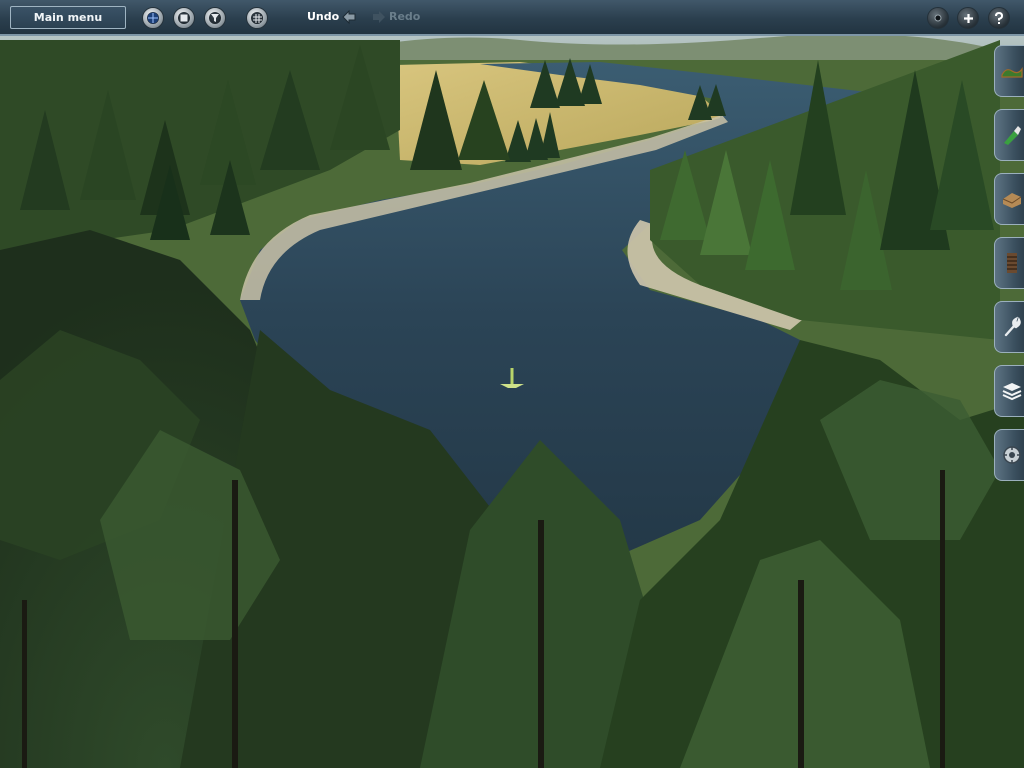  Describe the element at coordinates (1012, 326) in the screenshot. I see `wrench-icon` at that location.